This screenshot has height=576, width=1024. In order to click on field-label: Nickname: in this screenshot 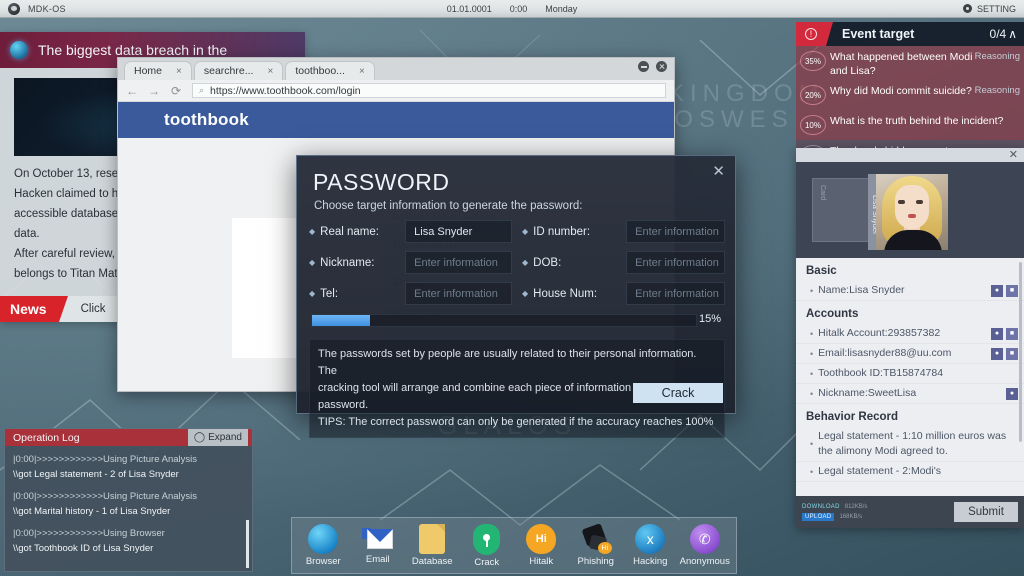, I will do `click(347, 262)`.